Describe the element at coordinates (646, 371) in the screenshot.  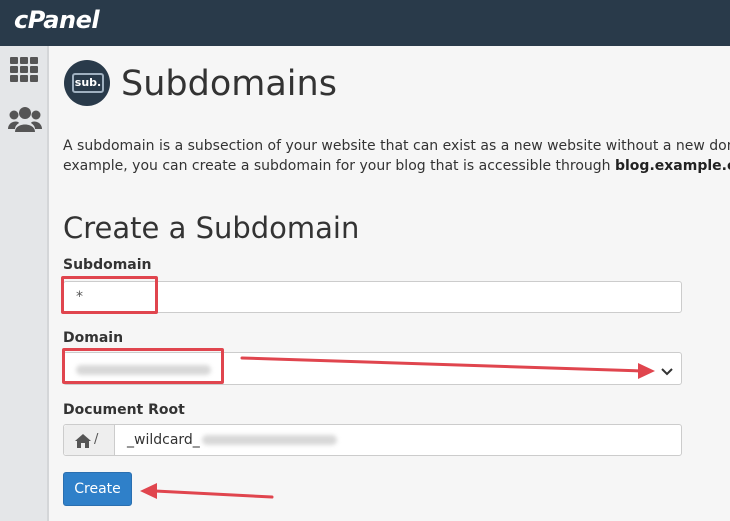
I see `arrow-head-right` at that location.